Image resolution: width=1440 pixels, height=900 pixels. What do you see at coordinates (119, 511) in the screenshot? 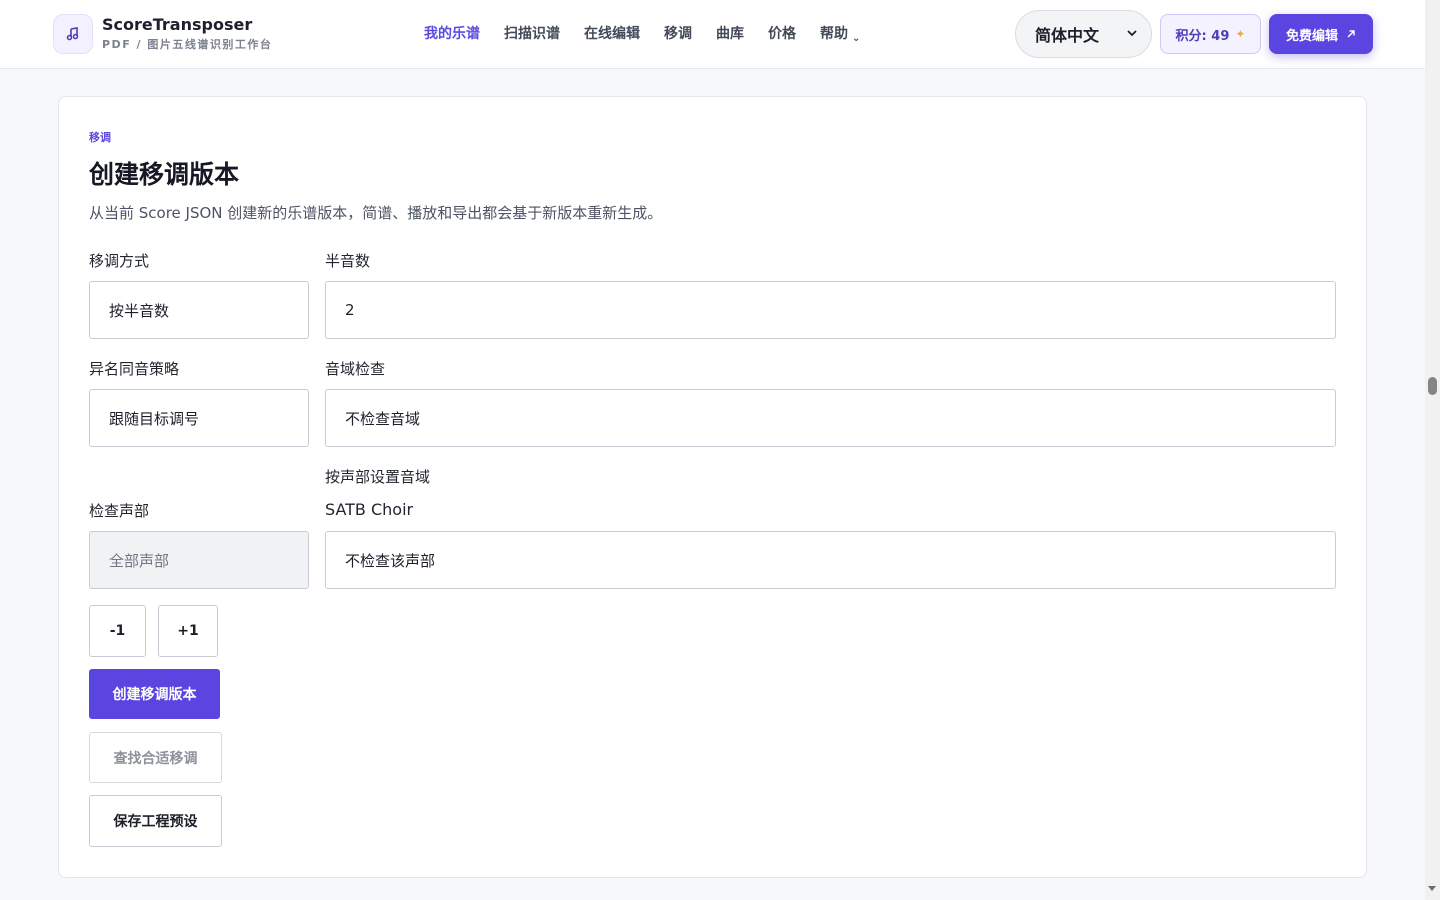
I see `check-voice-label: 检查声部` at bounding box center [119, 511].